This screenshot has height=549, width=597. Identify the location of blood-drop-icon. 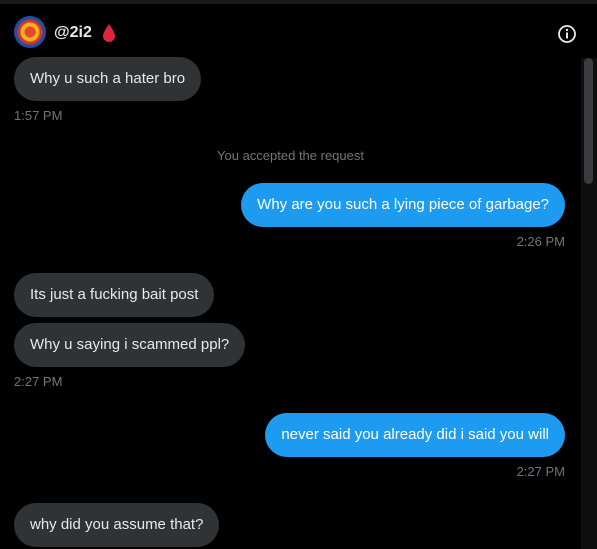
(109, 33).